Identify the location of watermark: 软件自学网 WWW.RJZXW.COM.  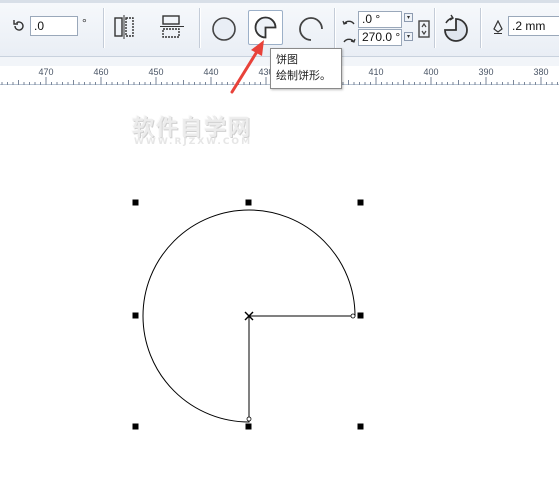
(202, 130).